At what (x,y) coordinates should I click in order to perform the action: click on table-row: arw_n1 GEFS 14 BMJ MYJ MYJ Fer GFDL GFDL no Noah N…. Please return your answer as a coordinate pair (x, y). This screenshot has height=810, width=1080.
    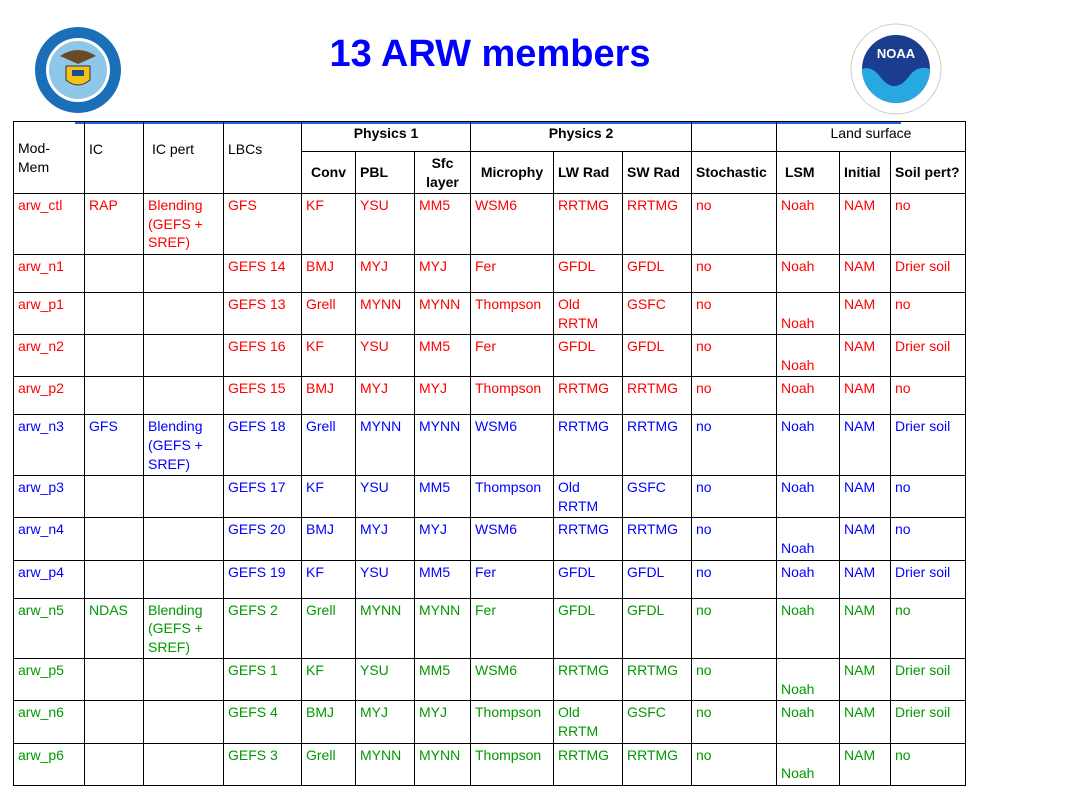
    Looking at the image, I should click on (489, 273).